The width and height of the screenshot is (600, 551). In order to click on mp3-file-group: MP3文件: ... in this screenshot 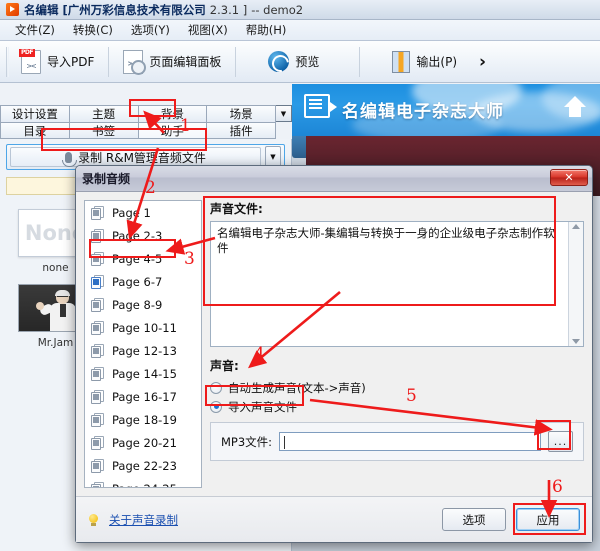, I will do `click(397, 441)`.